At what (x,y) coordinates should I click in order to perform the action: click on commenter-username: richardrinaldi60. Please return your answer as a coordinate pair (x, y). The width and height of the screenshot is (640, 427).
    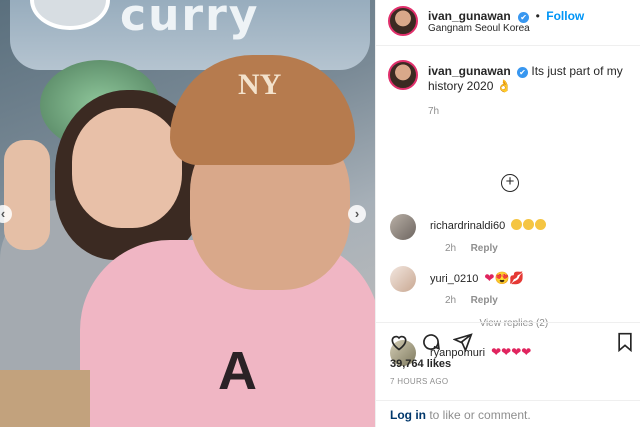
    Looking at the image, I should click on (467, 226).